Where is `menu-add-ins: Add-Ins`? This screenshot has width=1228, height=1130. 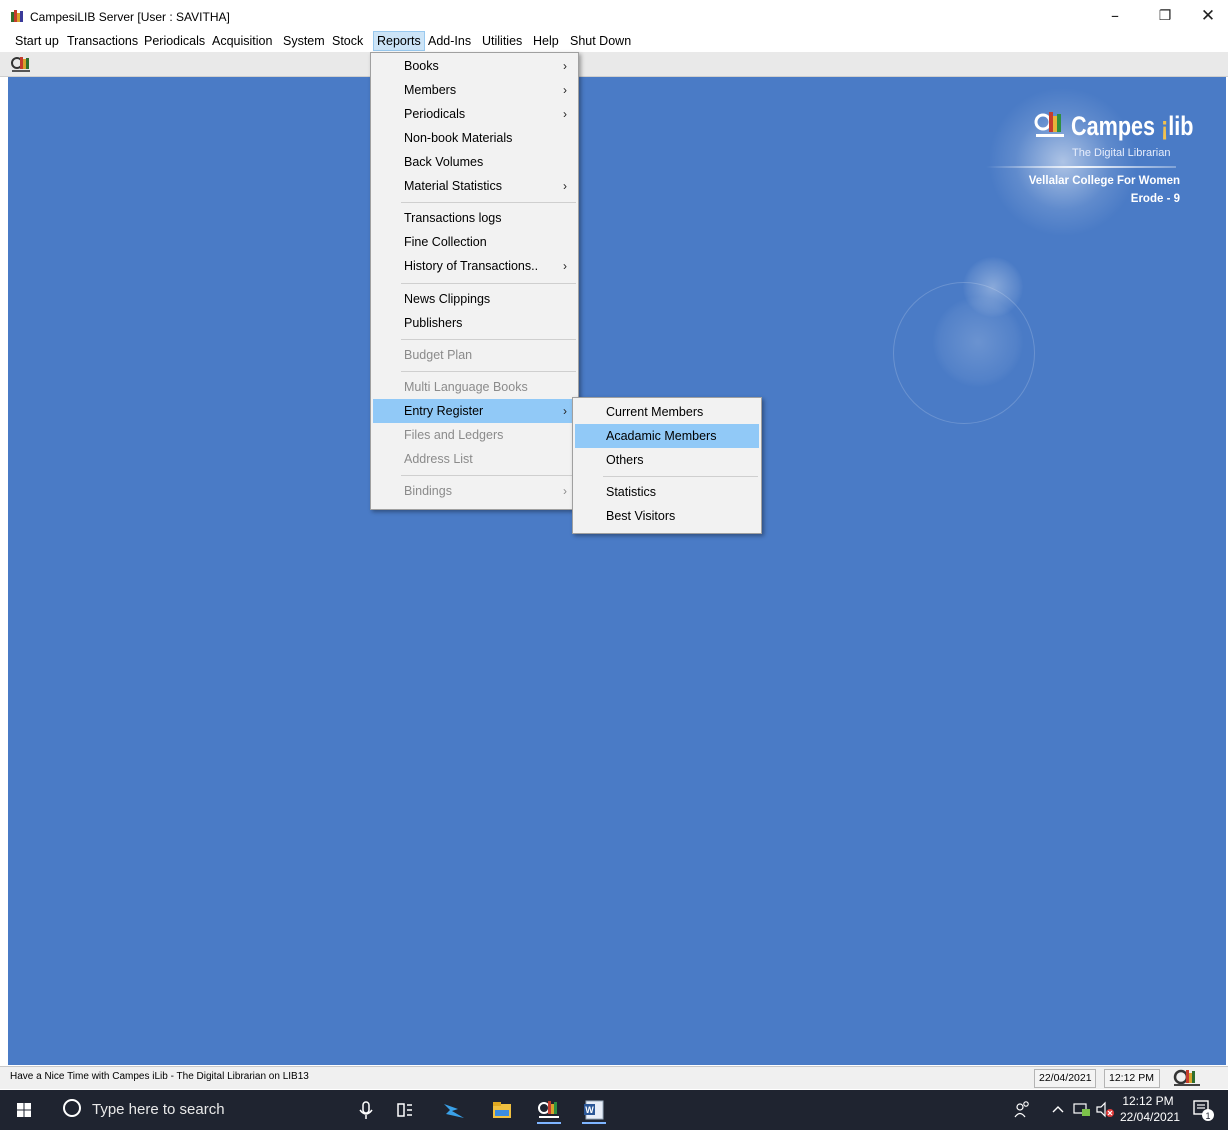
menu-add-ins: Add-Ins is located at coordinates (449, 41).